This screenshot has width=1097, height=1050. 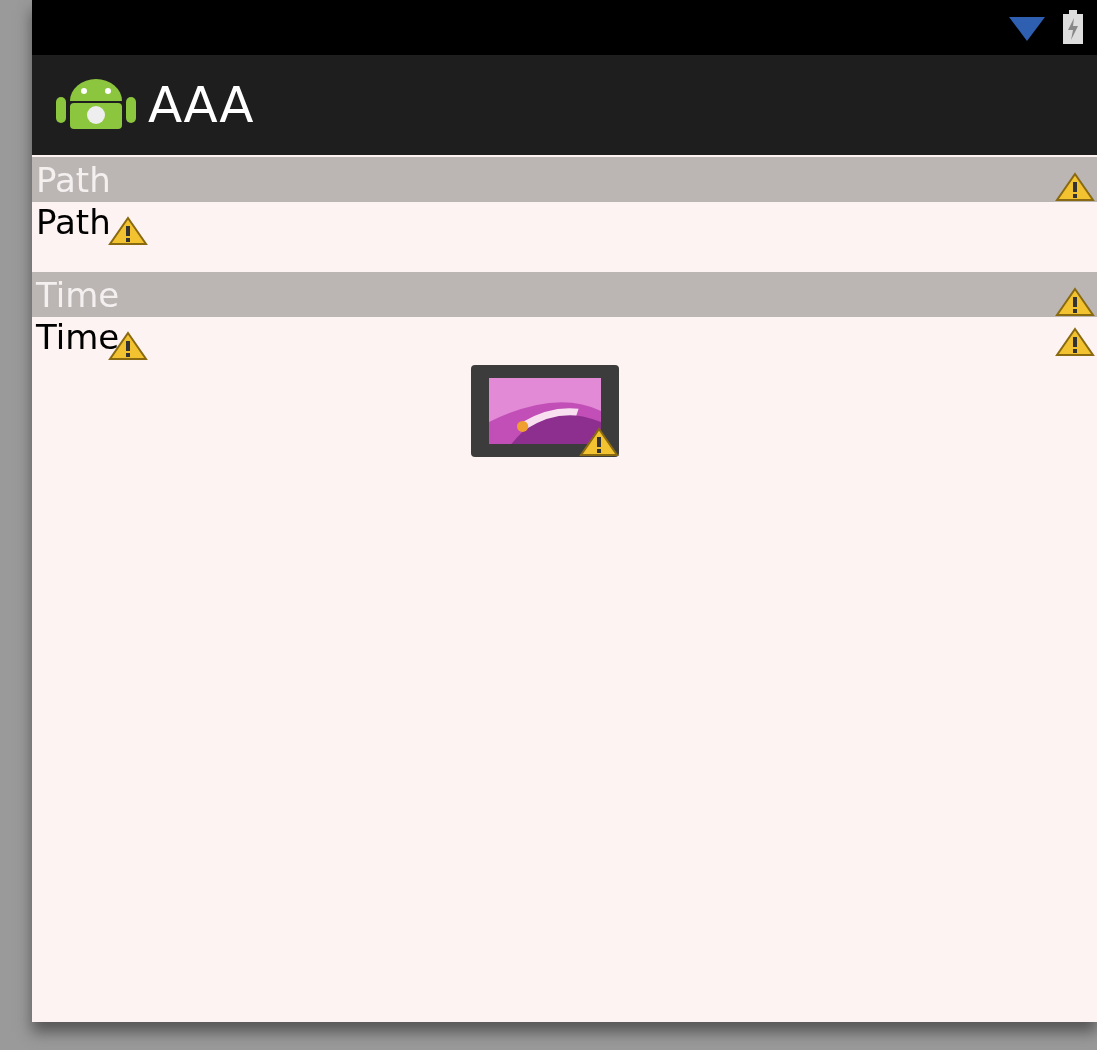 What do you see at coordinates (1073, 27) in the screenshot?
I see `battery-icon` at bounding box center [1073, 27].